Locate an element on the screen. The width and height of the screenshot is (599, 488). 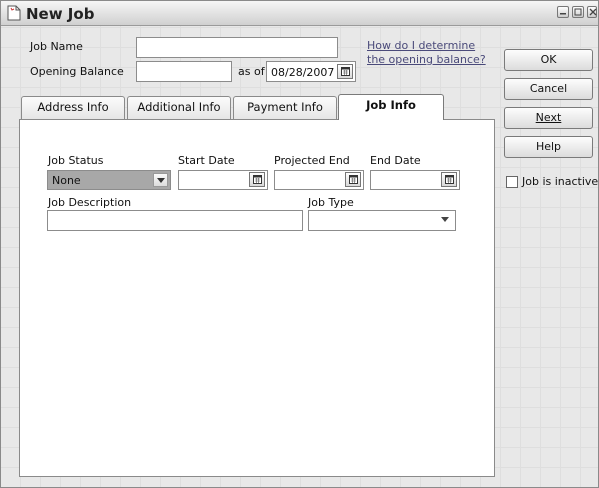
job-description-field is located at coordinates (175, 220).